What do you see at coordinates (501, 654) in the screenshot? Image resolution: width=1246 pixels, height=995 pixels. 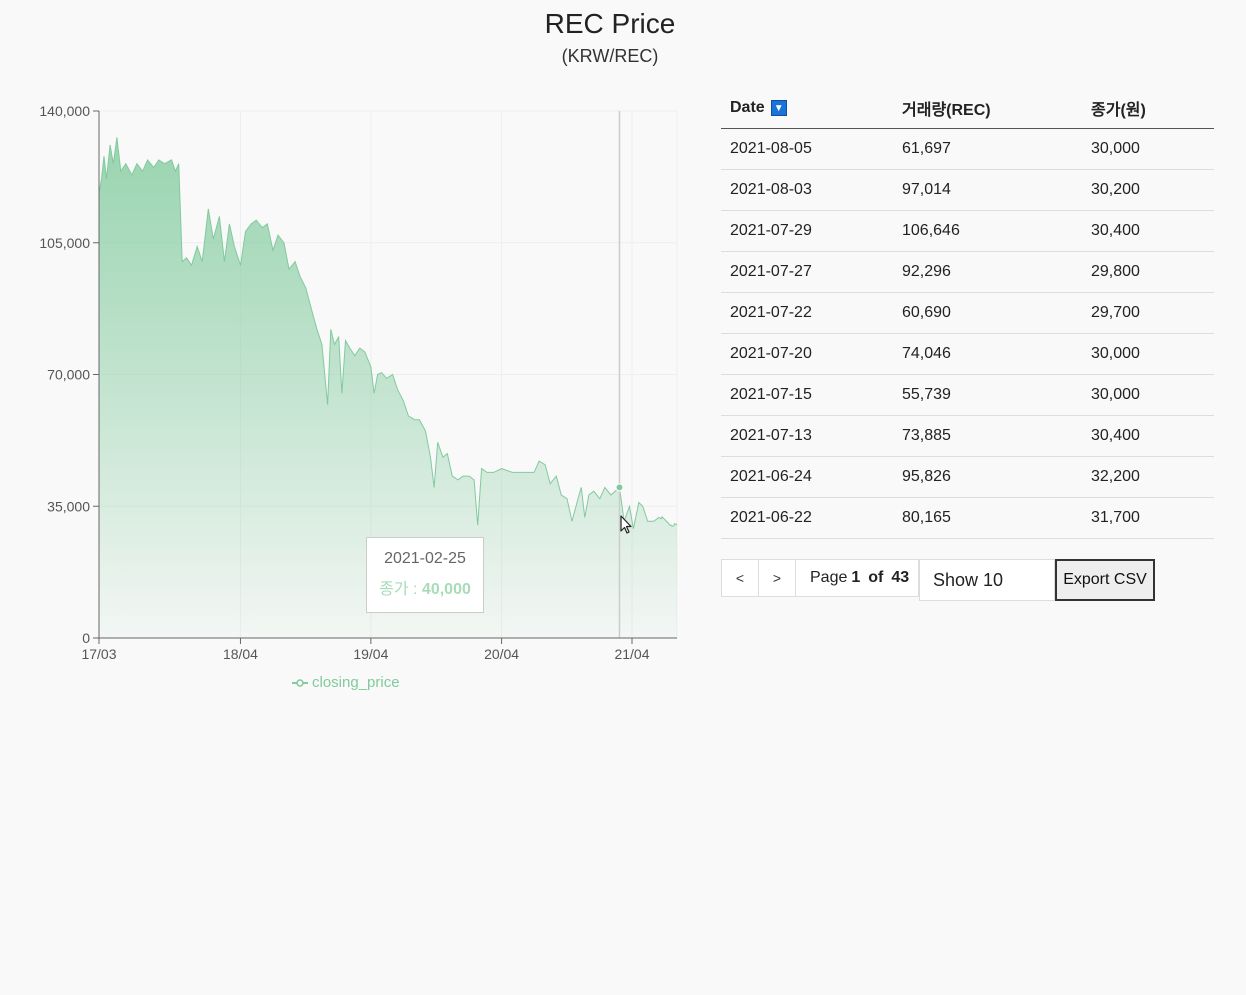 I see `x-tick-label: 20/04` at bounding box center [501, 654].